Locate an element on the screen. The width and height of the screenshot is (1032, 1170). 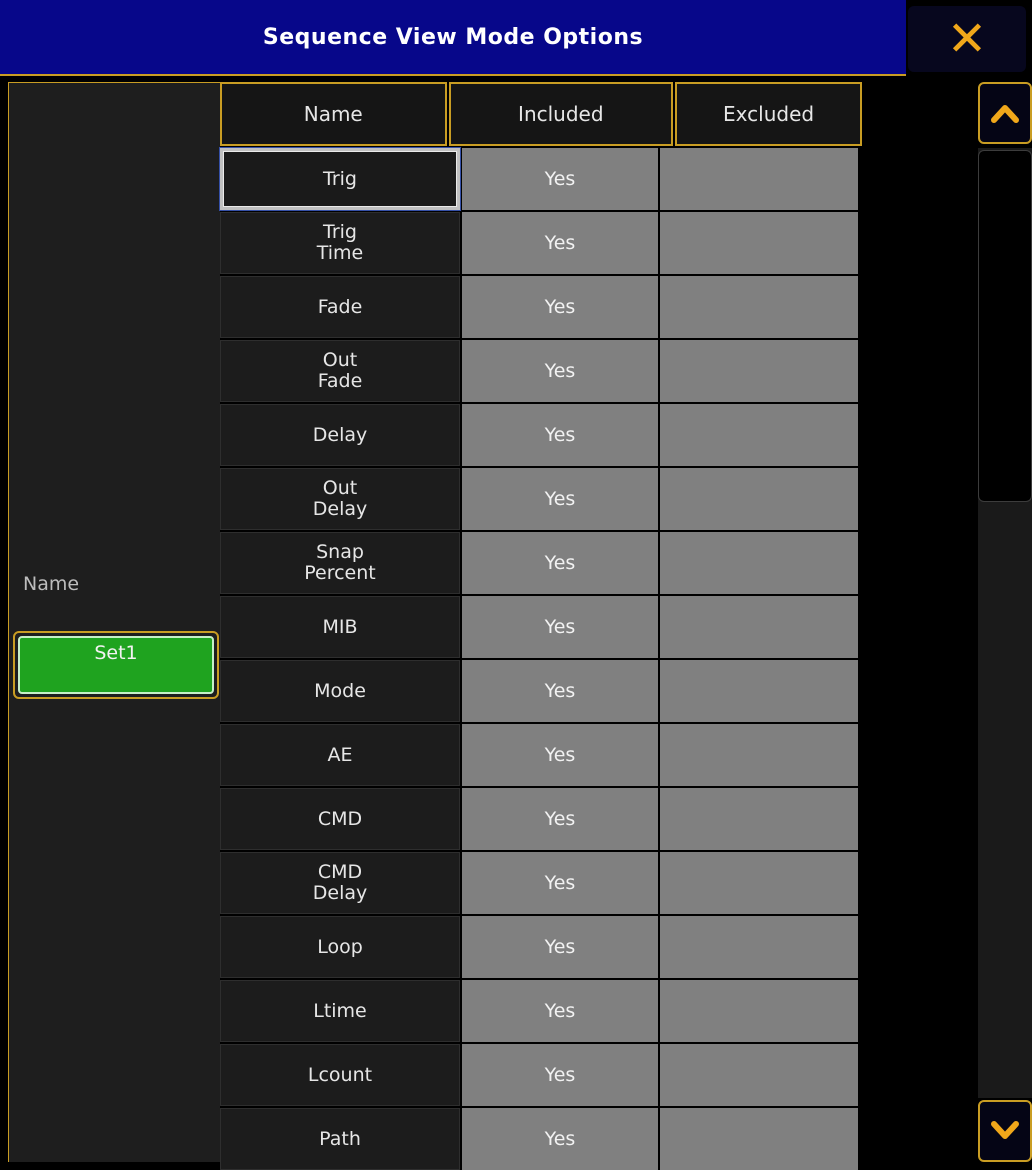
table-row: Mode Yes is located at coordinates (541, 691).